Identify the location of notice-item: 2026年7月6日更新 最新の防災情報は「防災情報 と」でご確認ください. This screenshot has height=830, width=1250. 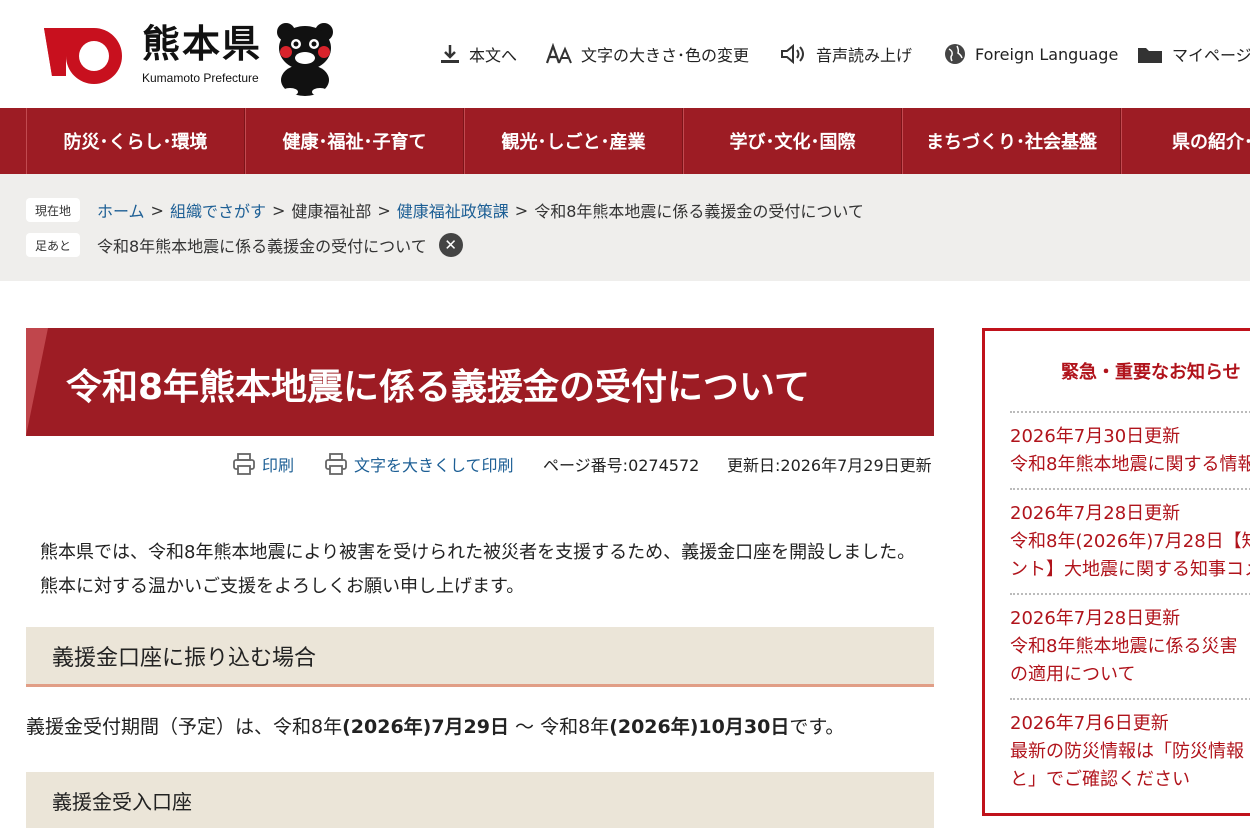
(1130, 746).